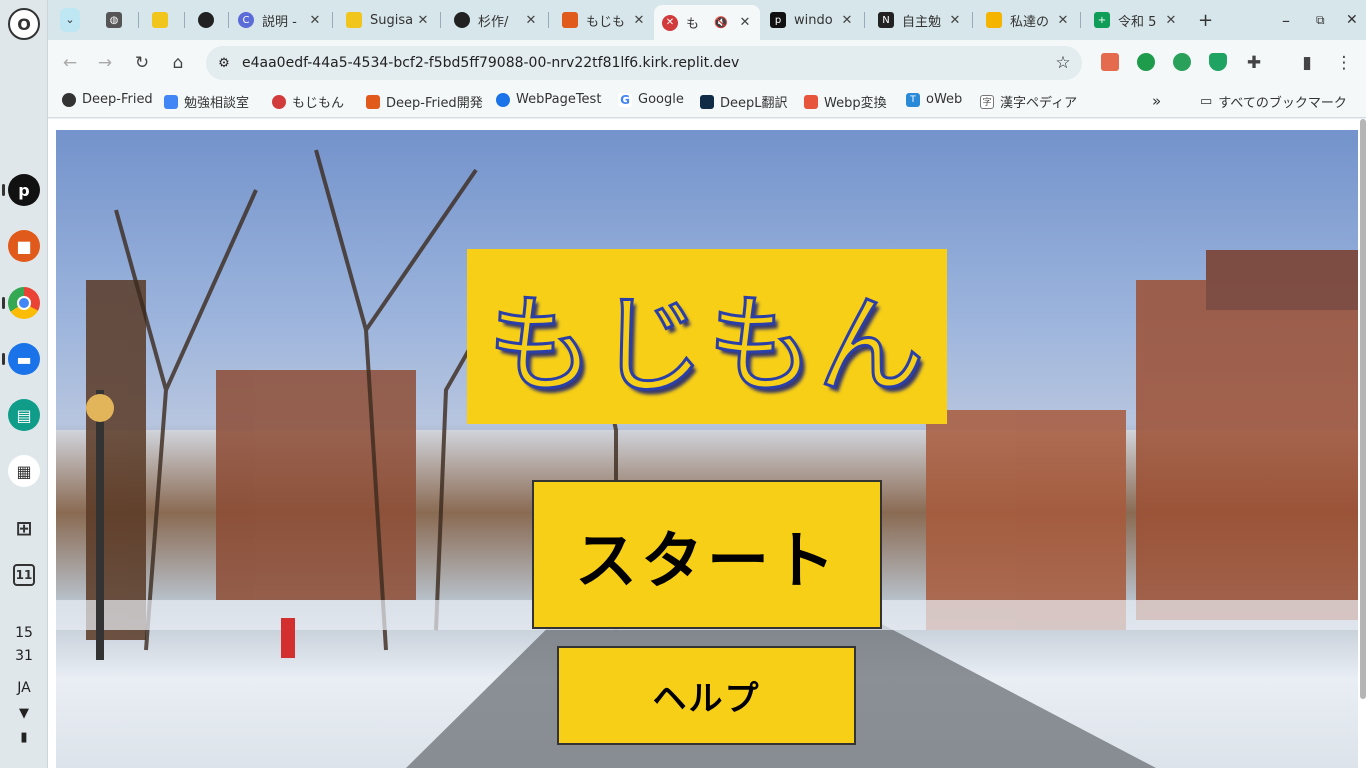 Image resolution: width=1366 pixels, height=768 pixels. Describe the element at coordinates (24, 656) in the screenshot. I see `clock-minute: 31` at that location.